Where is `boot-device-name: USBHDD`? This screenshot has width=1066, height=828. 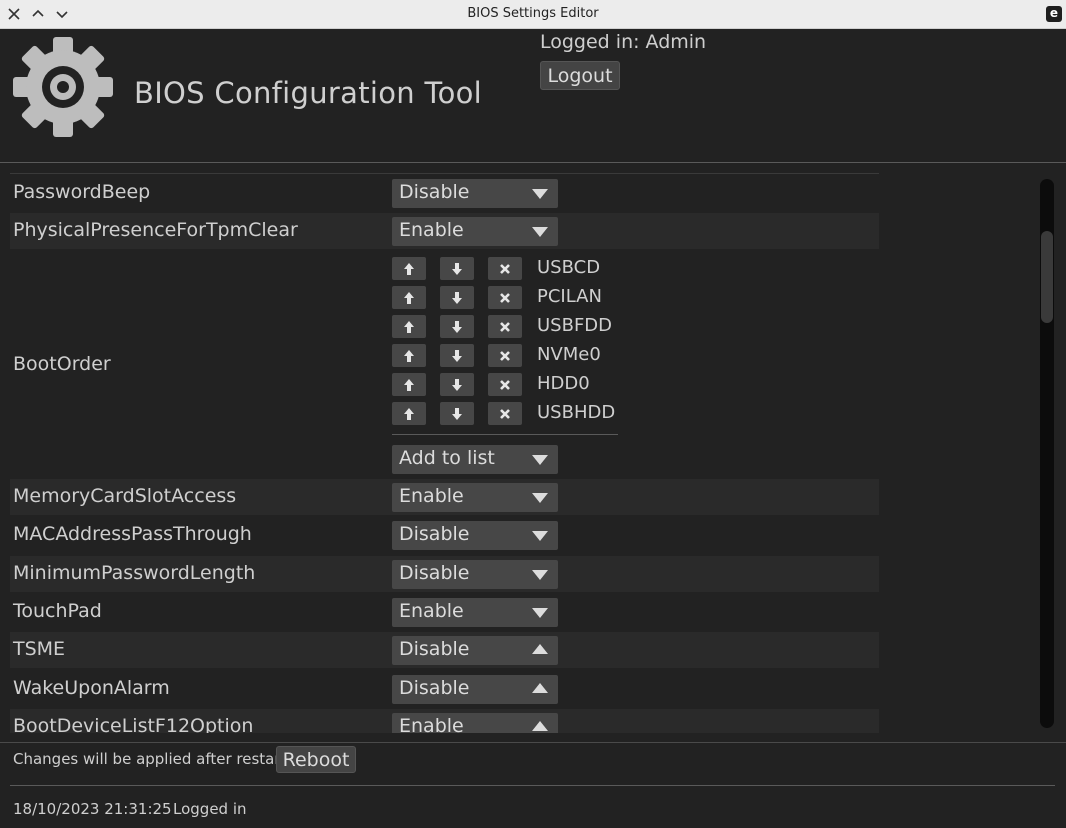 boot-device-name: USBHDD is located at coordinates (576, 412).